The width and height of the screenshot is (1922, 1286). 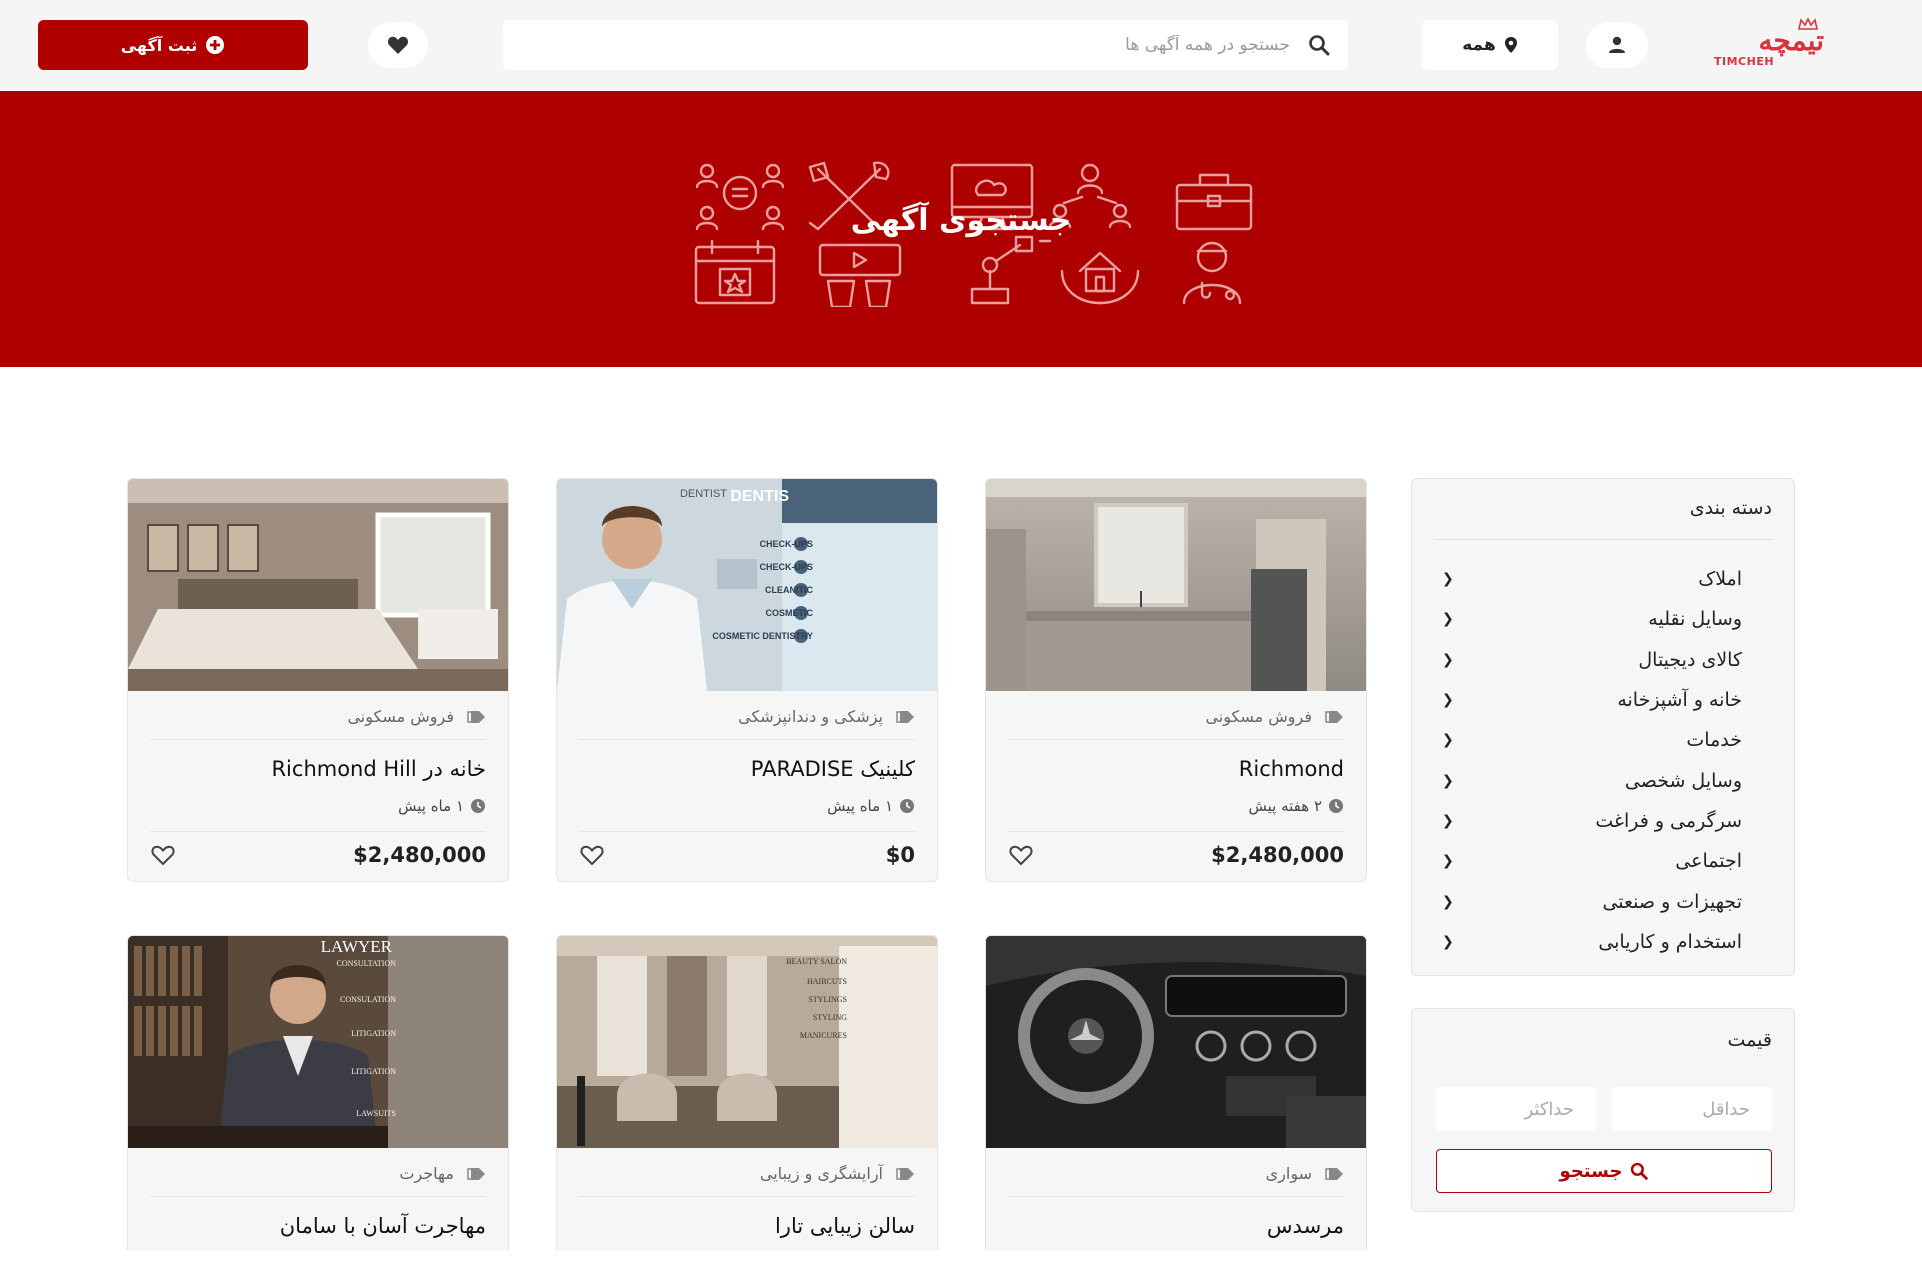 What do you see at coordinates (1592, 821) in the screenshot?
I see `category-item-entertainment: سرگرمی و فراغت ❯` at bounding box center [1592, 821].